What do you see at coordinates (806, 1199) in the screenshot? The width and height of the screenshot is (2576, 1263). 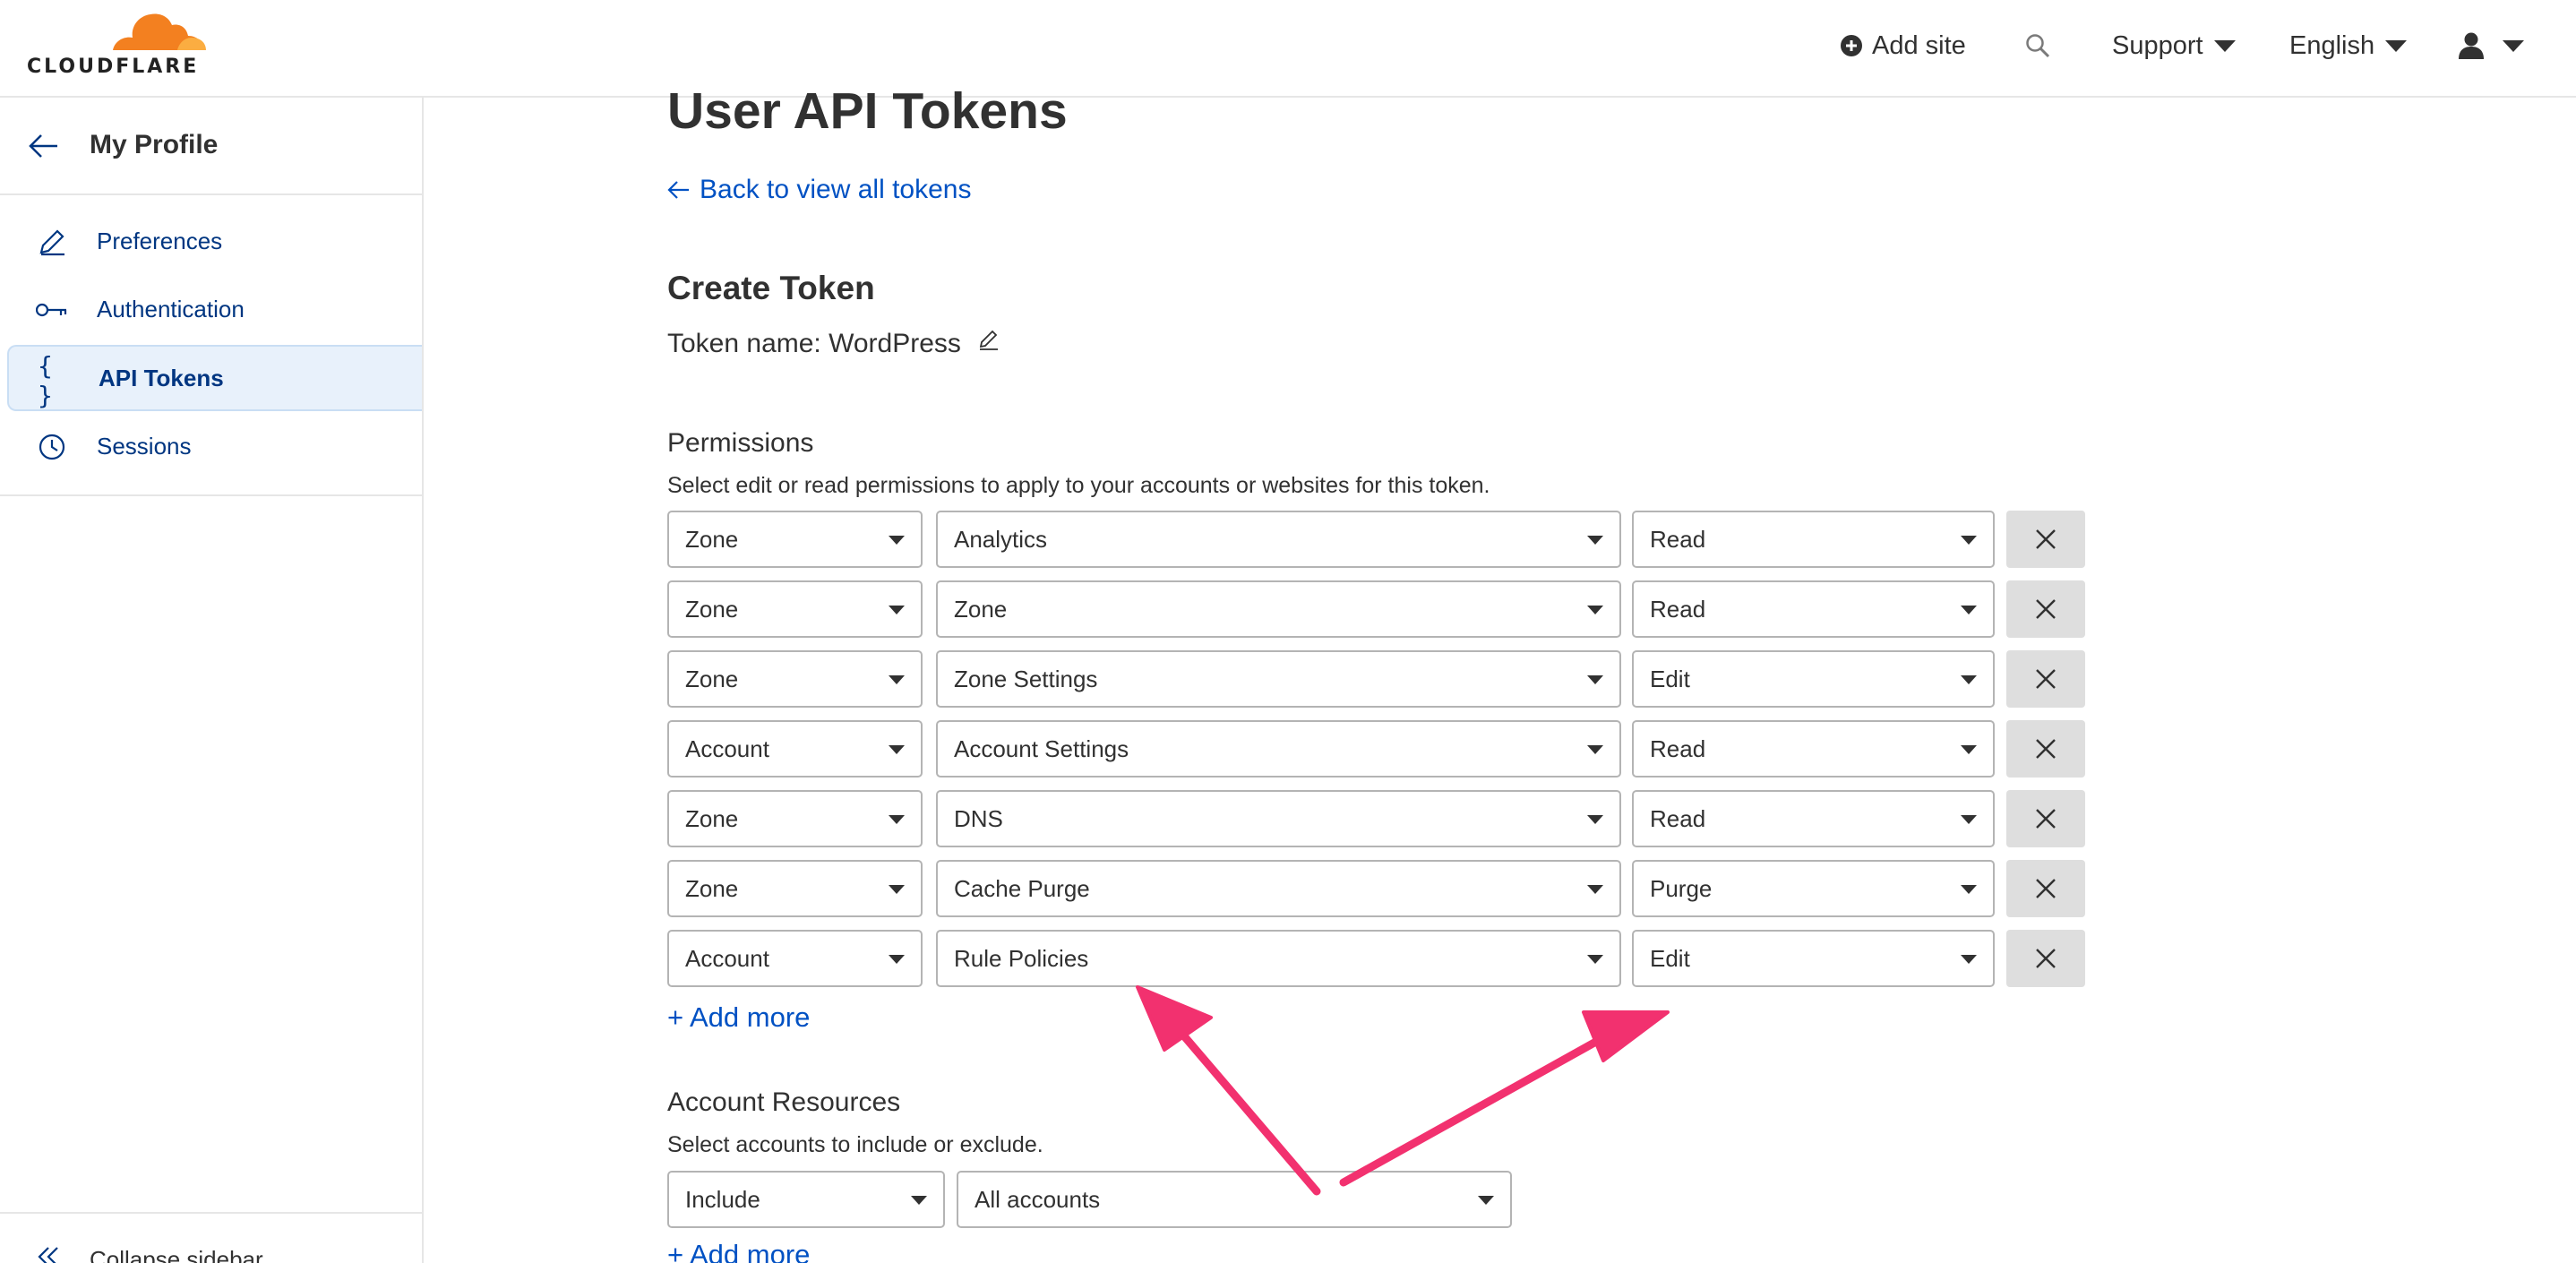 I see `include-select: Include` at bounding box center [806, 1199].